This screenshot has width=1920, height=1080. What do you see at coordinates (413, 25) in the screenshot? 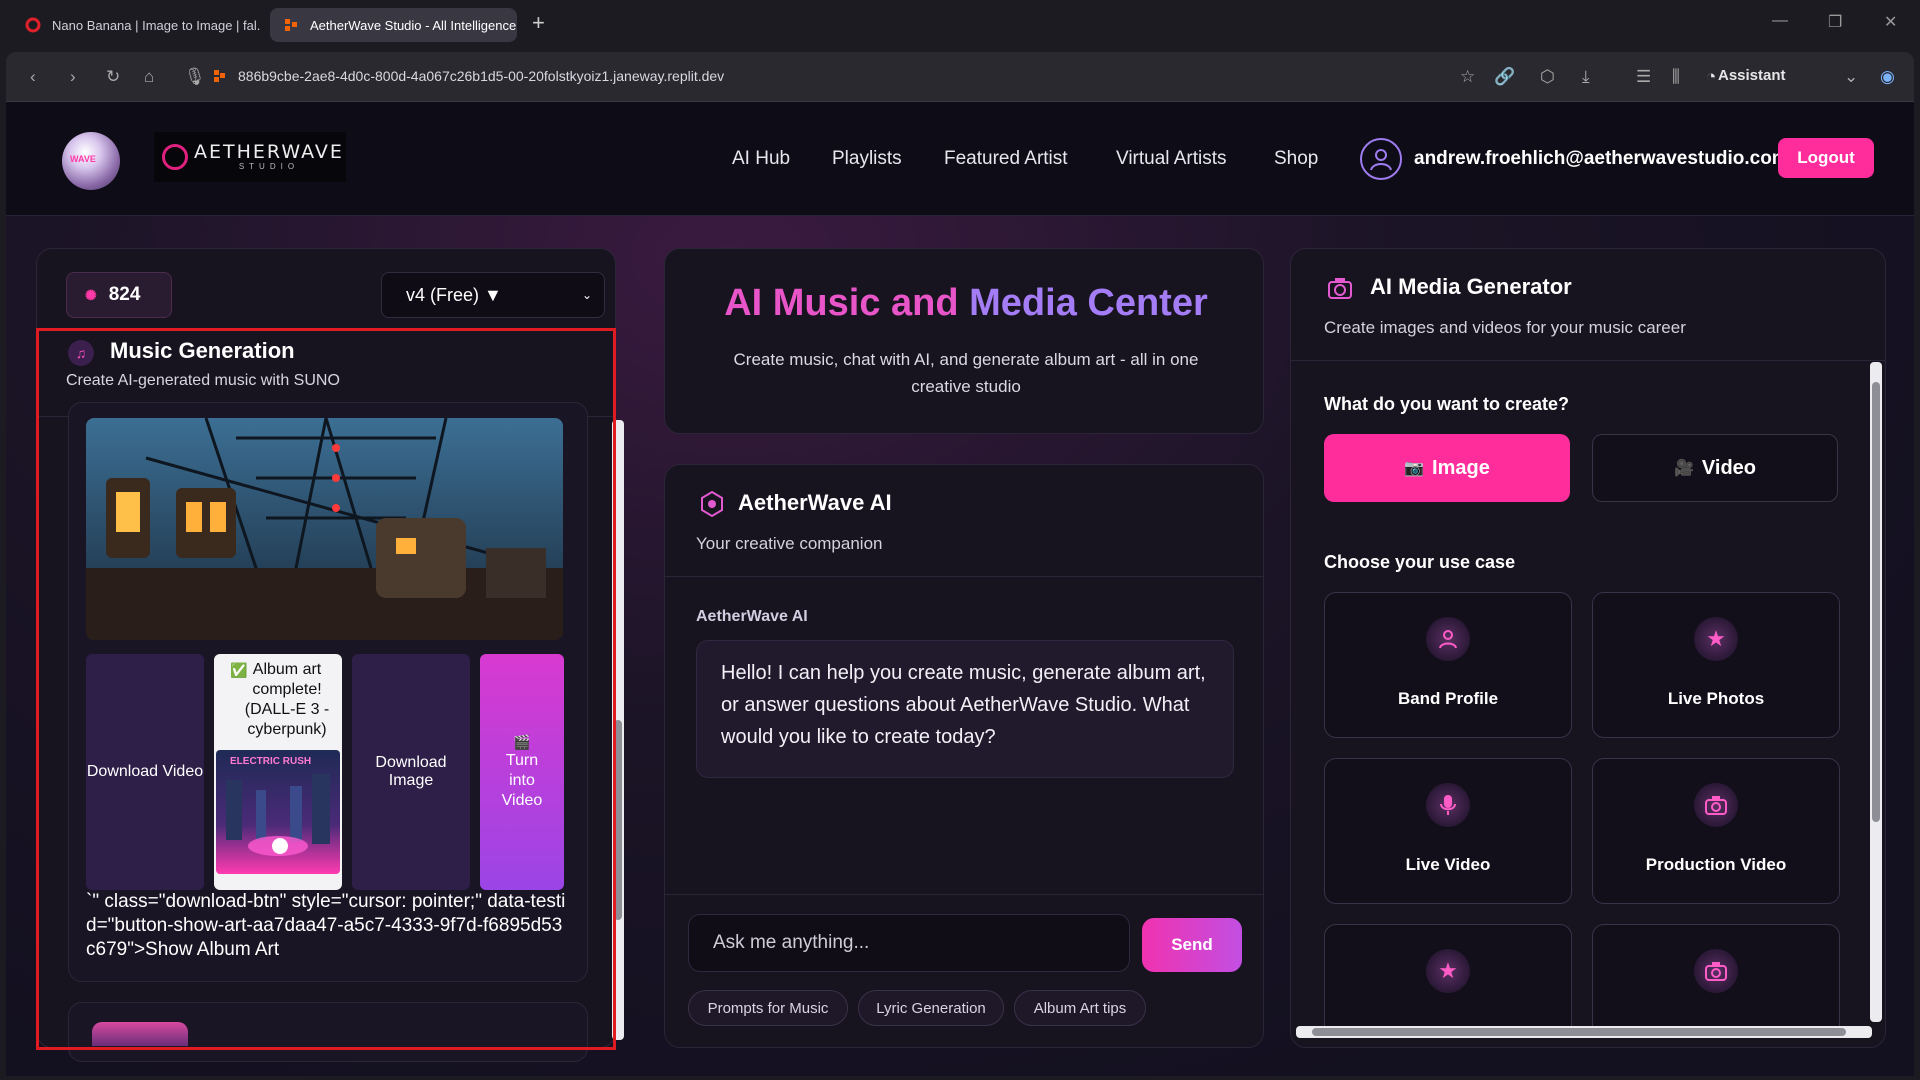
I see `tab-label: AetherWave Studio - All Intelligence` at bounding box center [413, 25].